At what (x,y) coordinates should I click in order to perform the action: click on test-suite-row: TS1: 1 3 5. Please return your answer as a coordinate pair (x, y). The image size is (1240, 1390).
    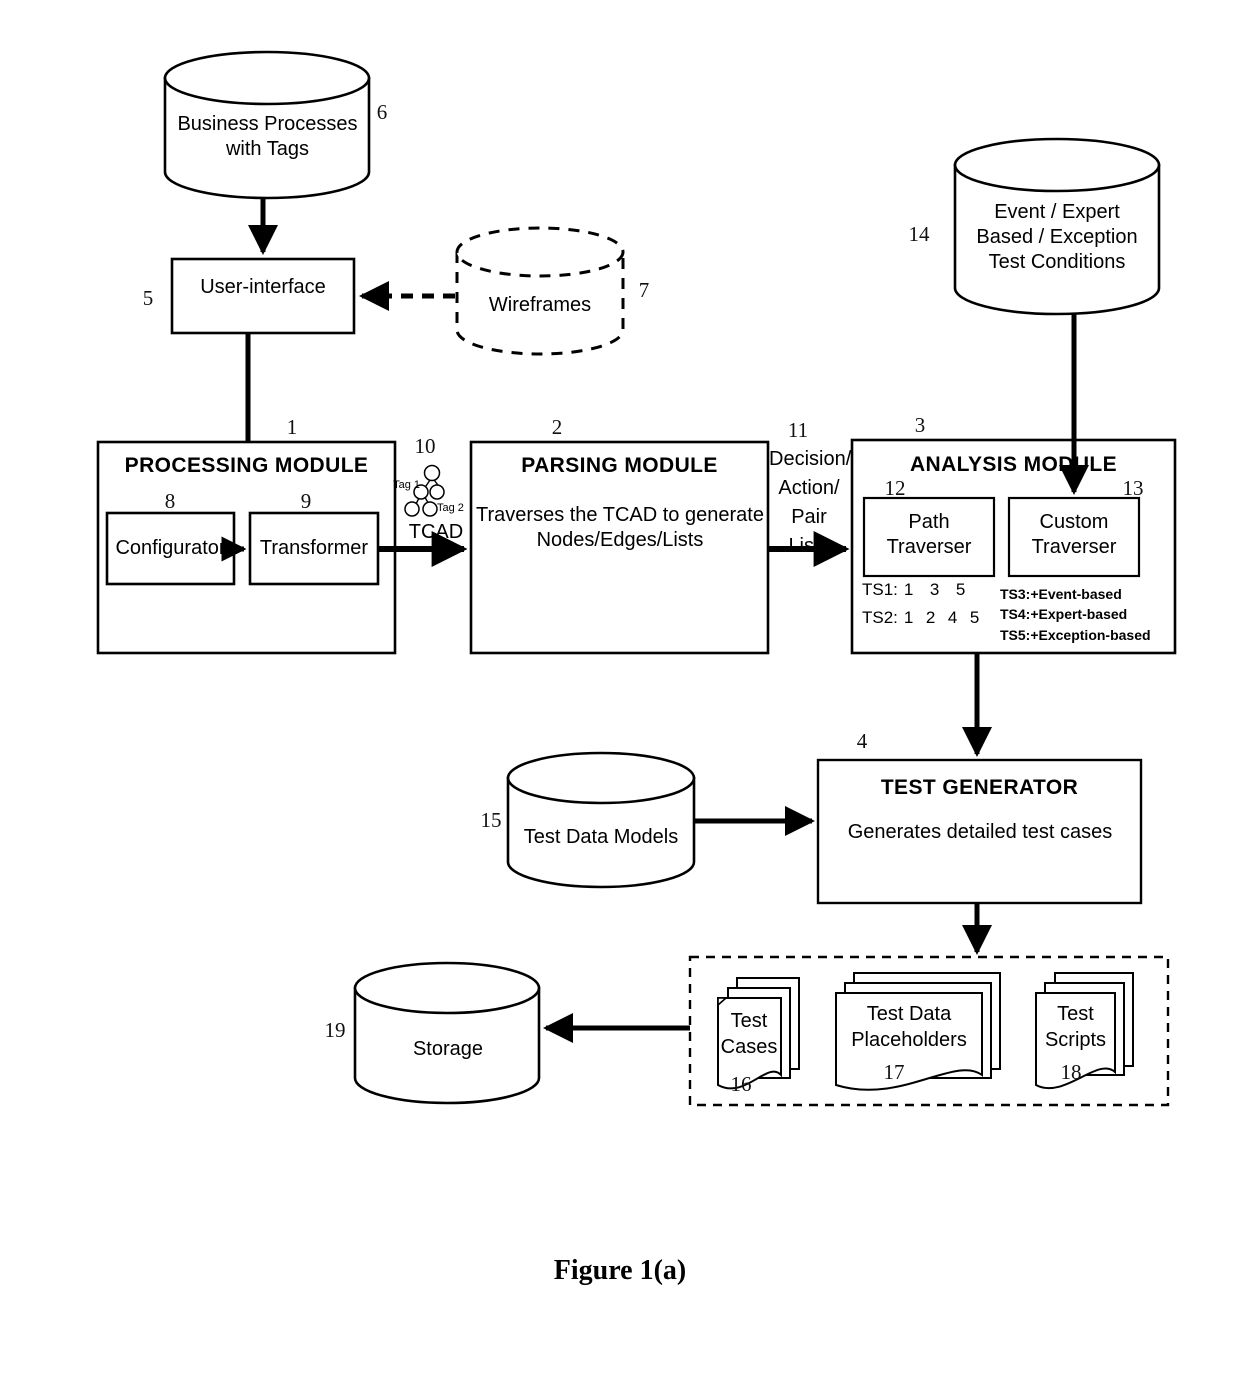
    Looking at the image, I should click on (932, 590).